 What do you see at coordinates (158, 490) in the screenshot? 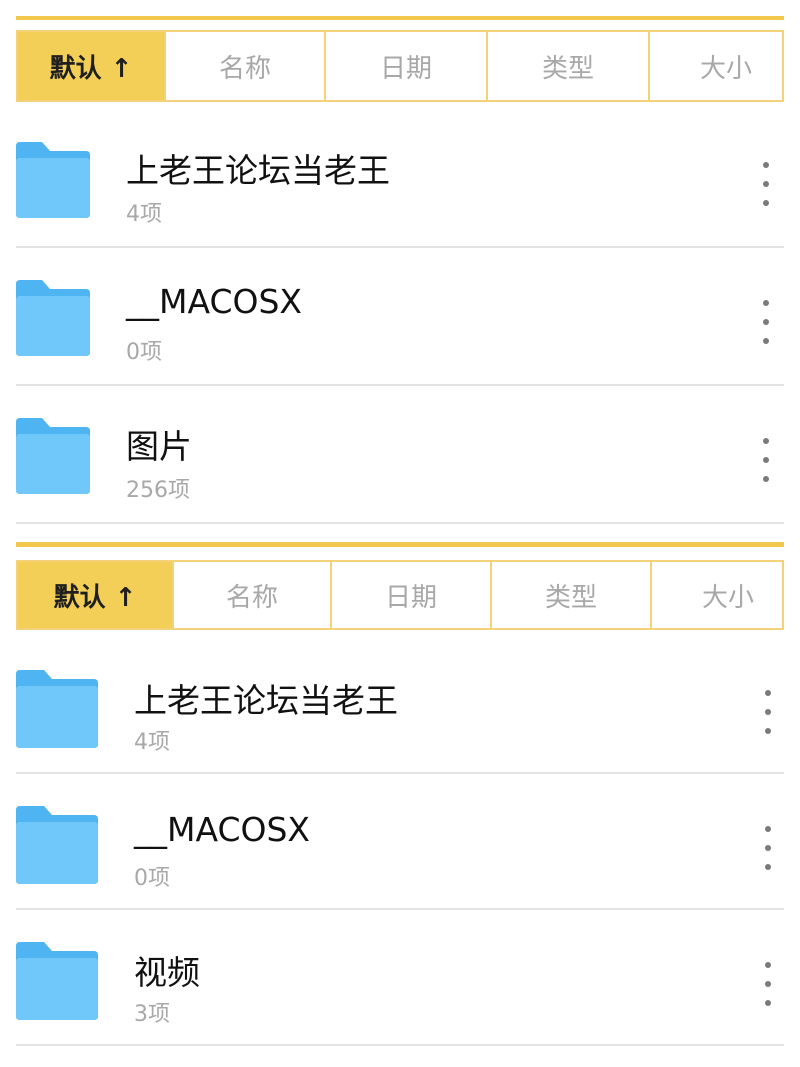
I see `item-count: 256项` at bounding box center [158, 490].